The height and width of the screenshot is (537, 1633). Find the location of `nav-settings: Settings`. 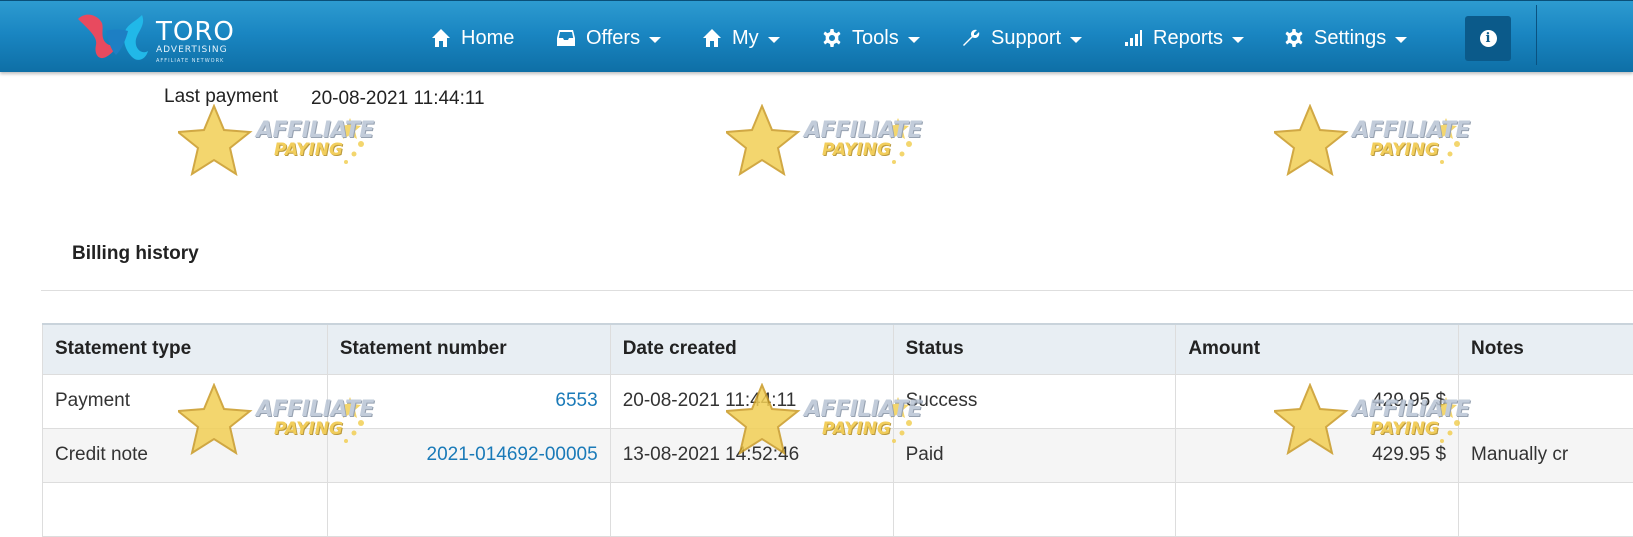

nav-settings: Settings is located at coordinates (1345, 38).